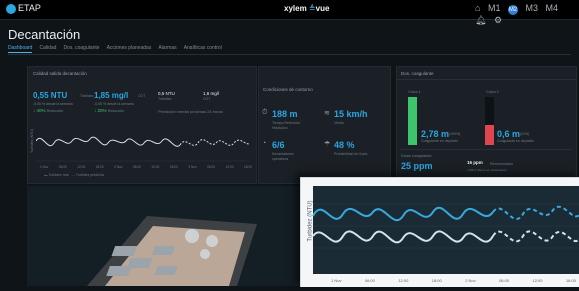 The width and height of the screenshot is (579, 291). Describe the element at coordinates (512, 10) in the screenshot. I see `tab-m2-active: M2` at that location.